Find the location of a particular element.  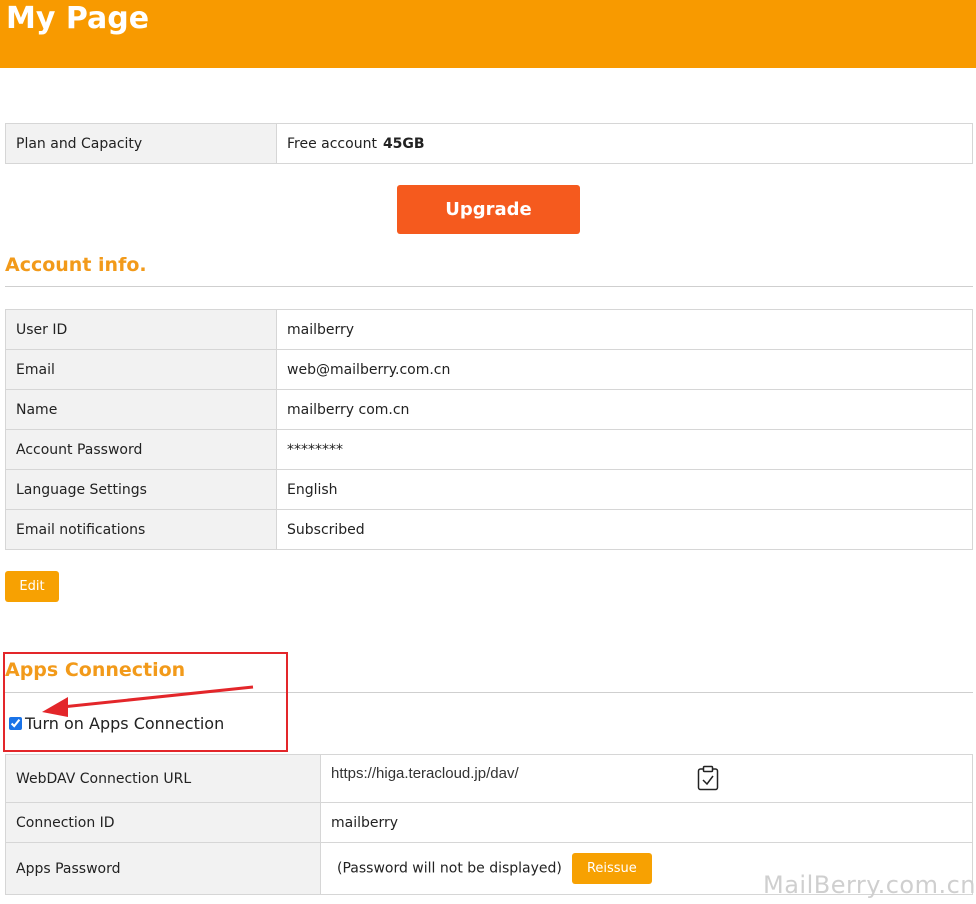

table-row: Language Settings English is located at coordinates (489, 489).